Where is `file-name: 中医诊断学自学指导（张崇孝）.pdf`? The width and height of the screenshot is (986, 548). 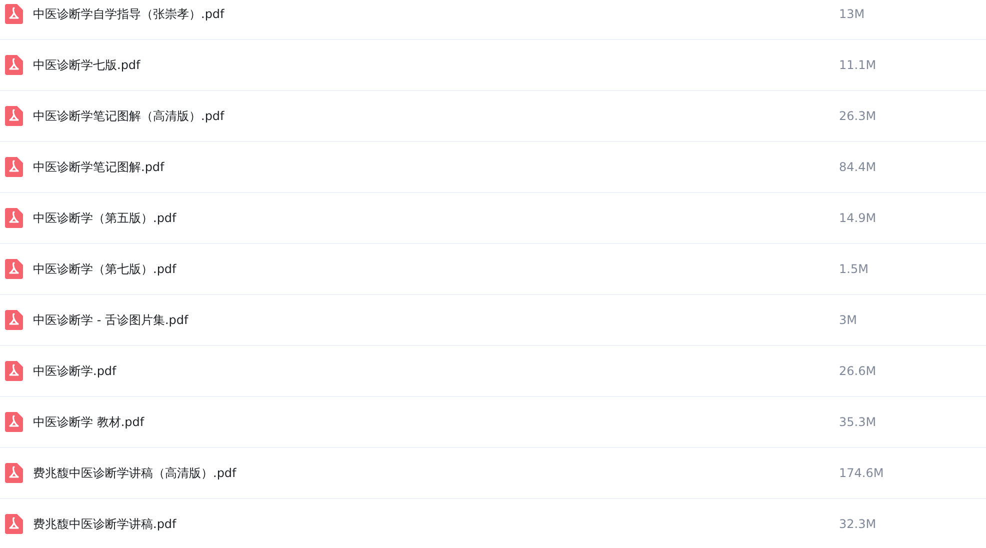 file-name: 中医诊断学自学指导（张崇孝）.pdf is located at coordinates (436, 14).